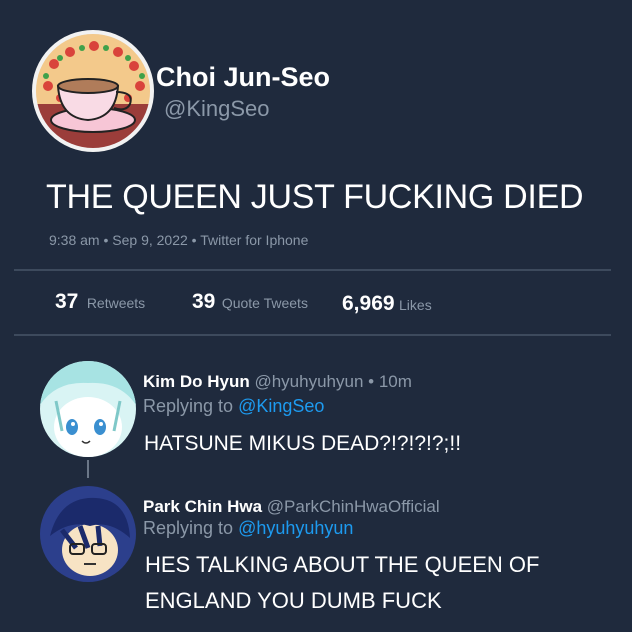 This screenshot has width=632, height=632. I want to click on reply-header: Kim Do Hyun @hyuhyuhyun • 10m, so click(277, 382).